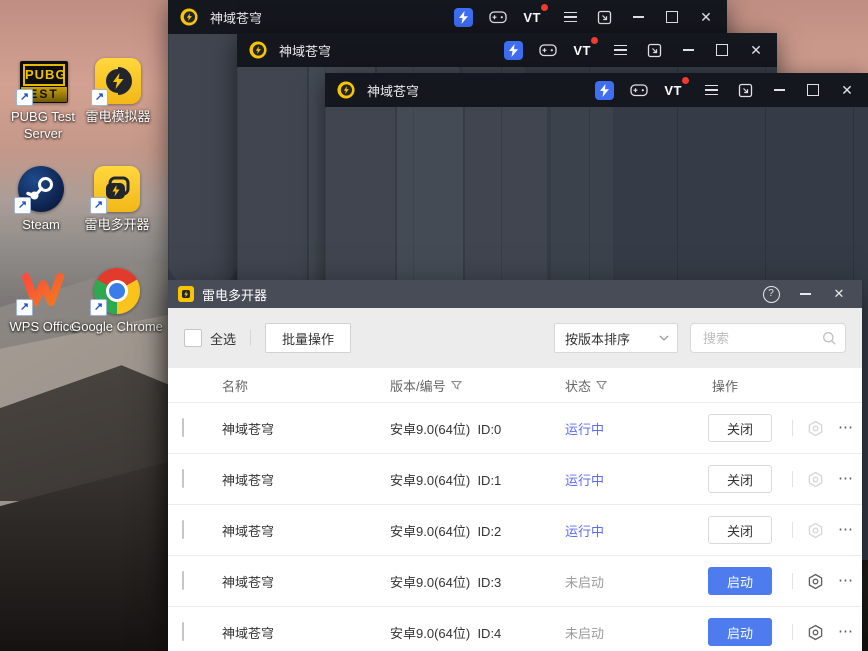 This screenshot has width=868, height=651. I want to click on search-input, so click(761, 338).